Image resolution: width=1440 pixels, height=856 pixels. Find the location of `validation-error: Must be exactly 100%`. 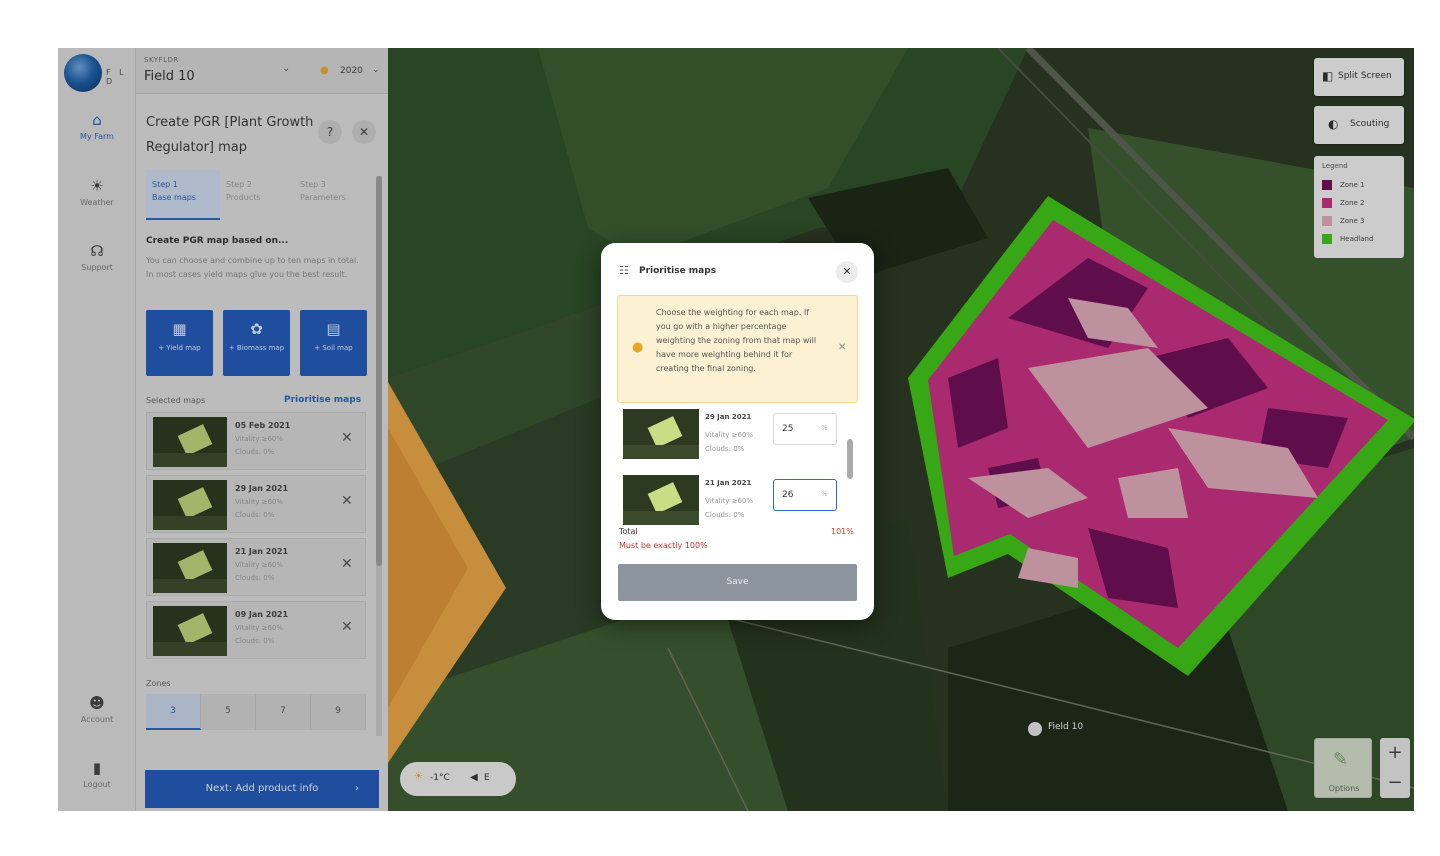

validation-error: Must be exactly 100% is located at coordinates (663, 545).